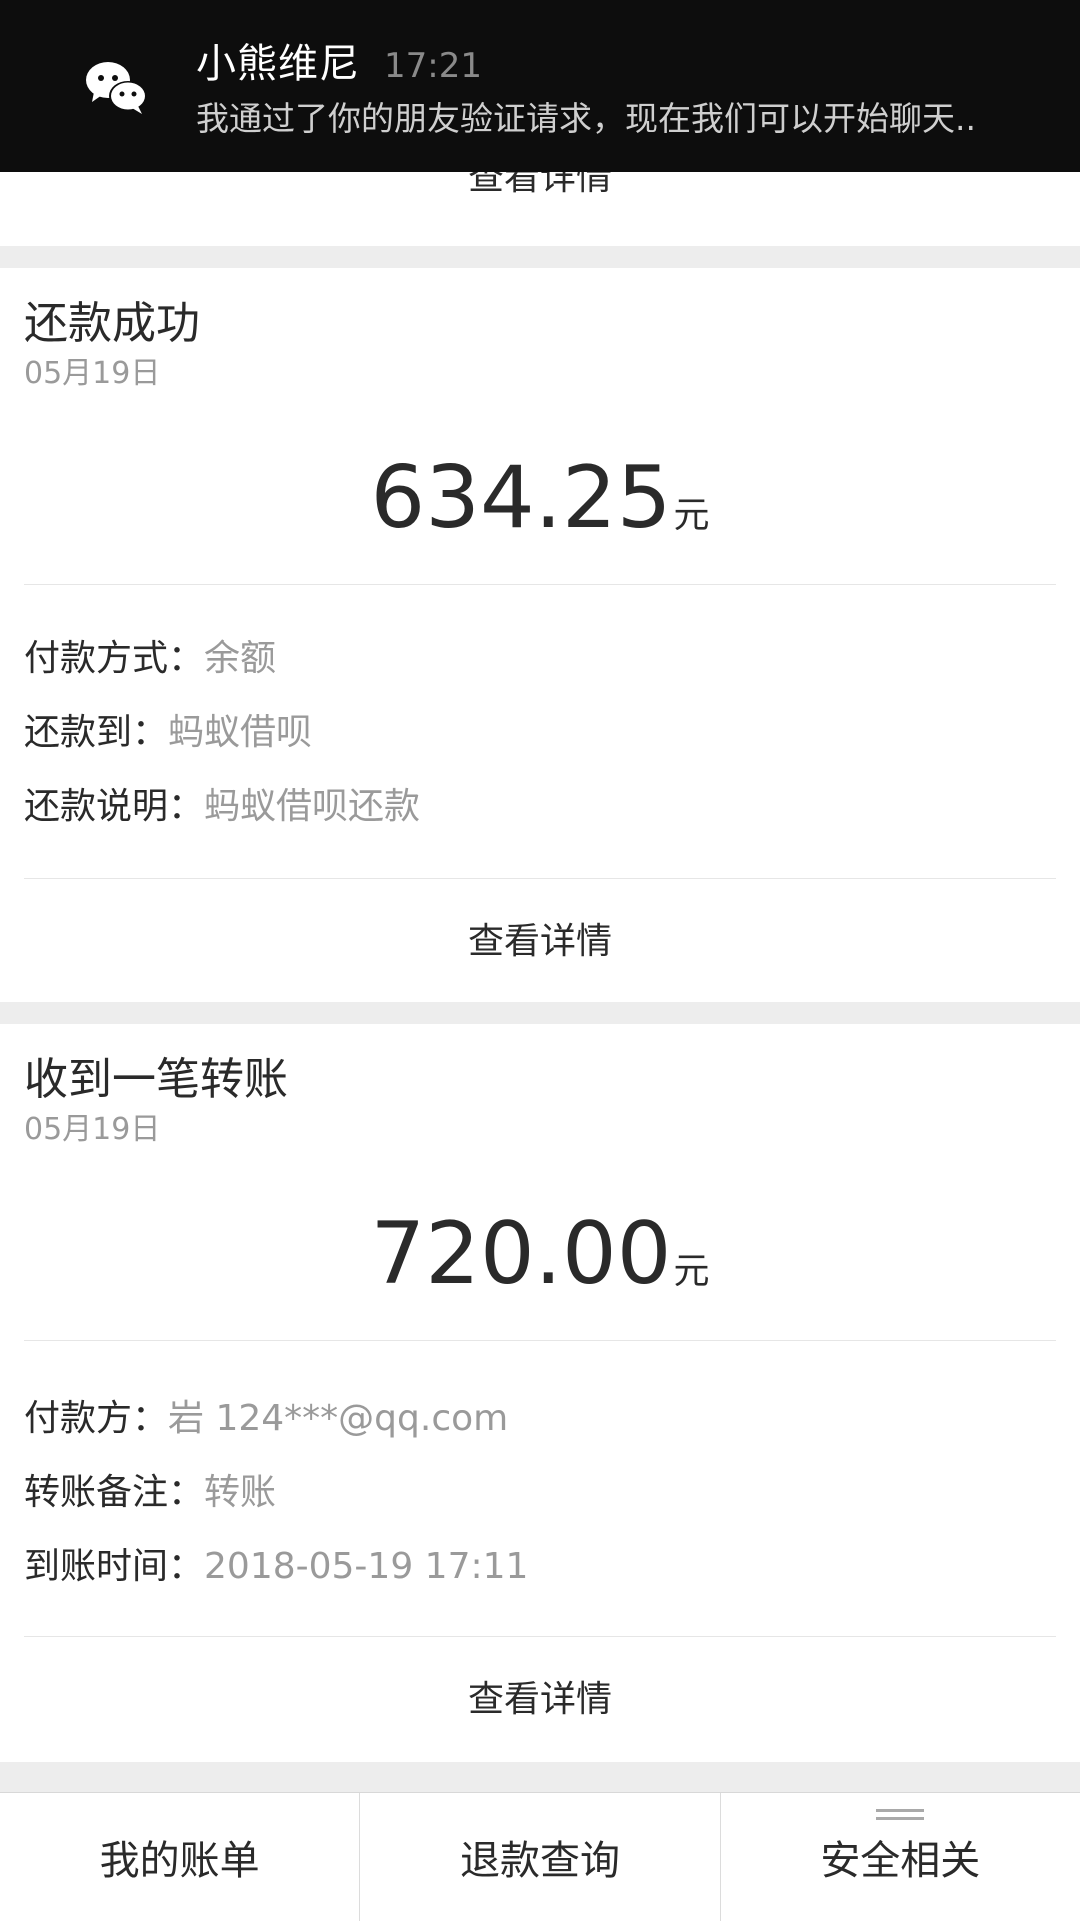 The height and width of the screenshot is (1921, 1080). I want to click on nav-refund-query: 退款查询, so click(539, 1857).